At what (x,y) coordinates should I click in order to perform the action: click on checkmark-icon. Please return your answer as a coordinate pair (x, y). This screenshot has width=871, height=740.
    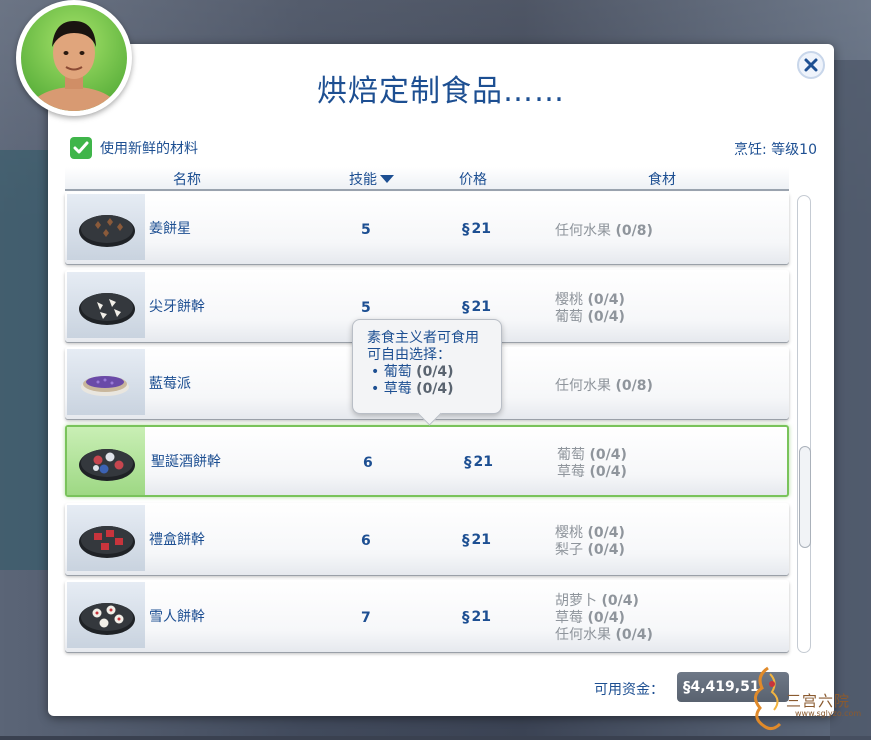
    Looking at the image, I should click on (81, 147).